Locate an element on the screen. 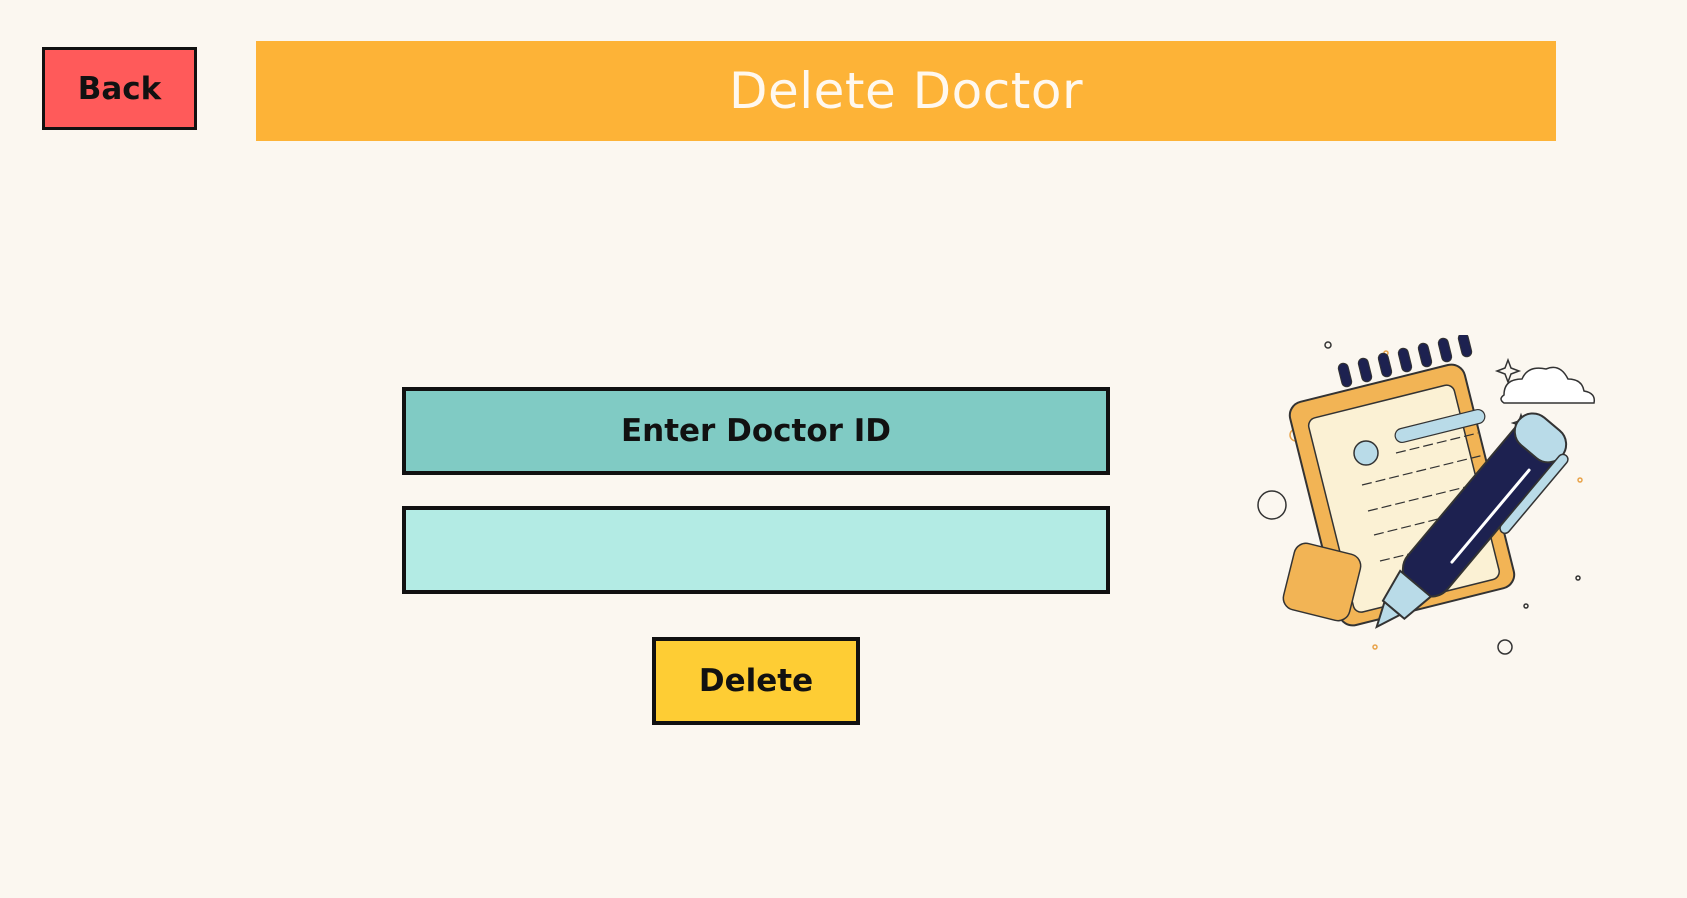  notepad-pen-illustration is located at coordinates (1426, 495).